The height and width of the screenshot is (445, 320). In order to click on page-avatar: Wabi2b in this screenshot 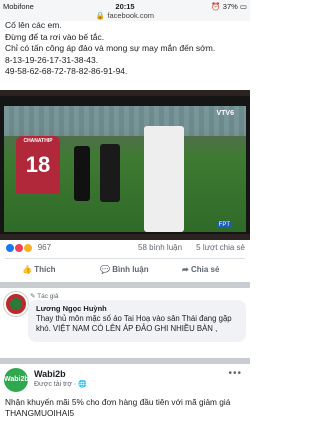, I will do `click(16, 380)`.